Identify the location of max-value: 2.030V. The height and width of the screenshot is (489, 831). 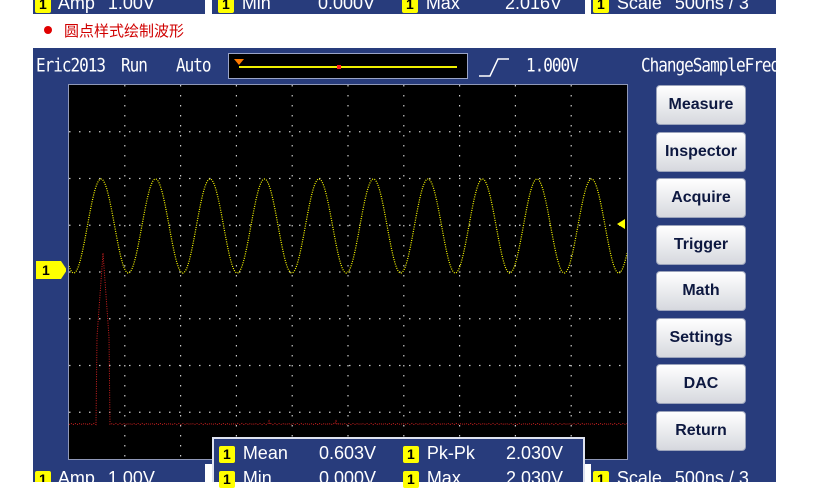
(535, 478).